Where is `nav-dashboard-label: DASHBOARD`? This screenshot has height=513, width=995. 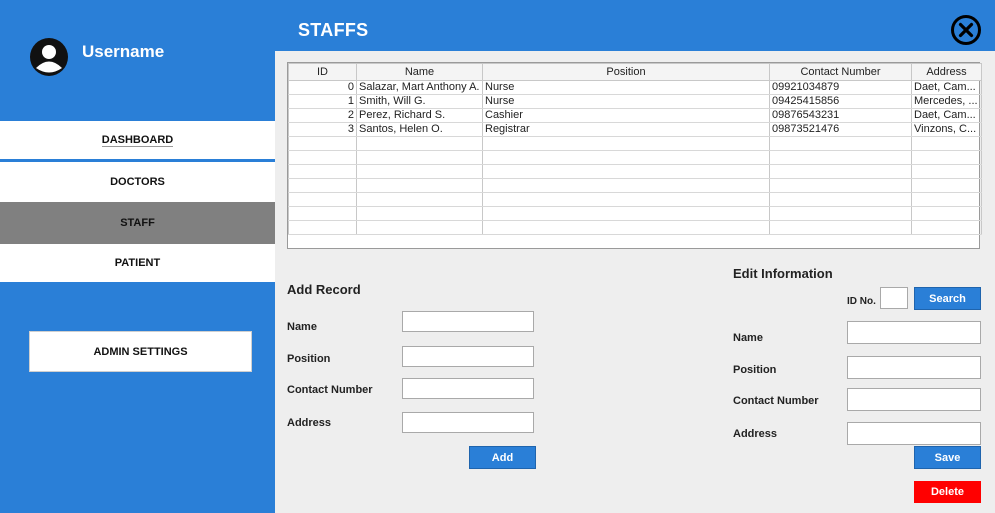 nav-dashboard-label: DASHBOARD is located at coordinates (137, 140).